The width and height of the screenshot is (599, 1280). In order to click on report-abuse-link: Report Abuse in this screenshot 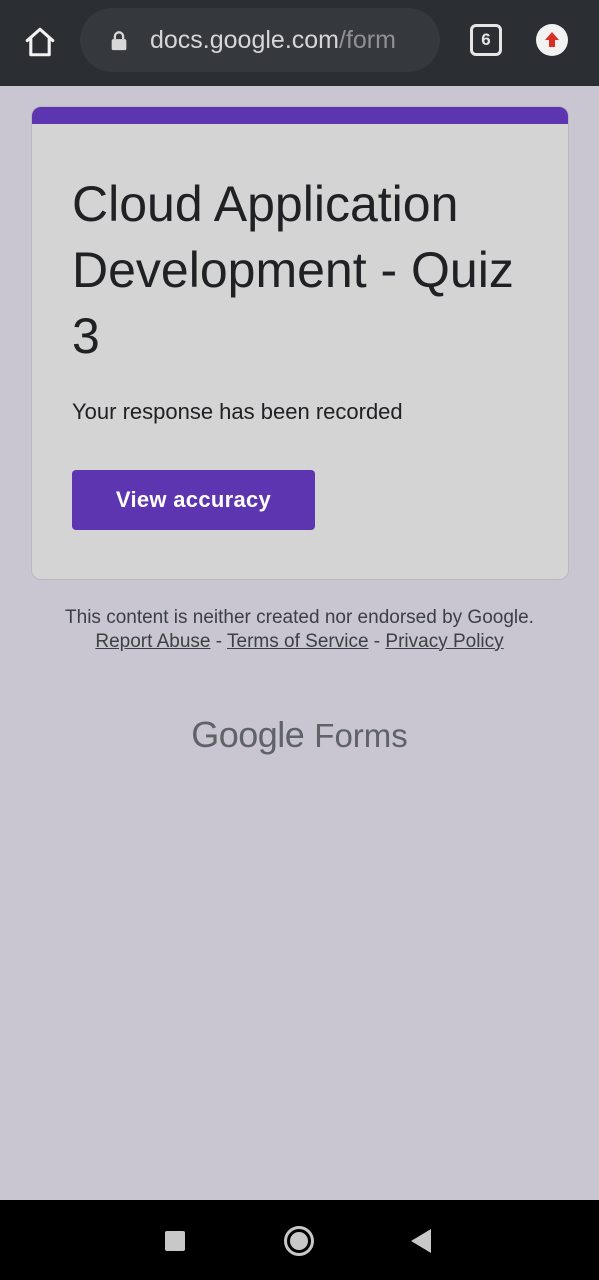, I will do `click(152, 641)`.